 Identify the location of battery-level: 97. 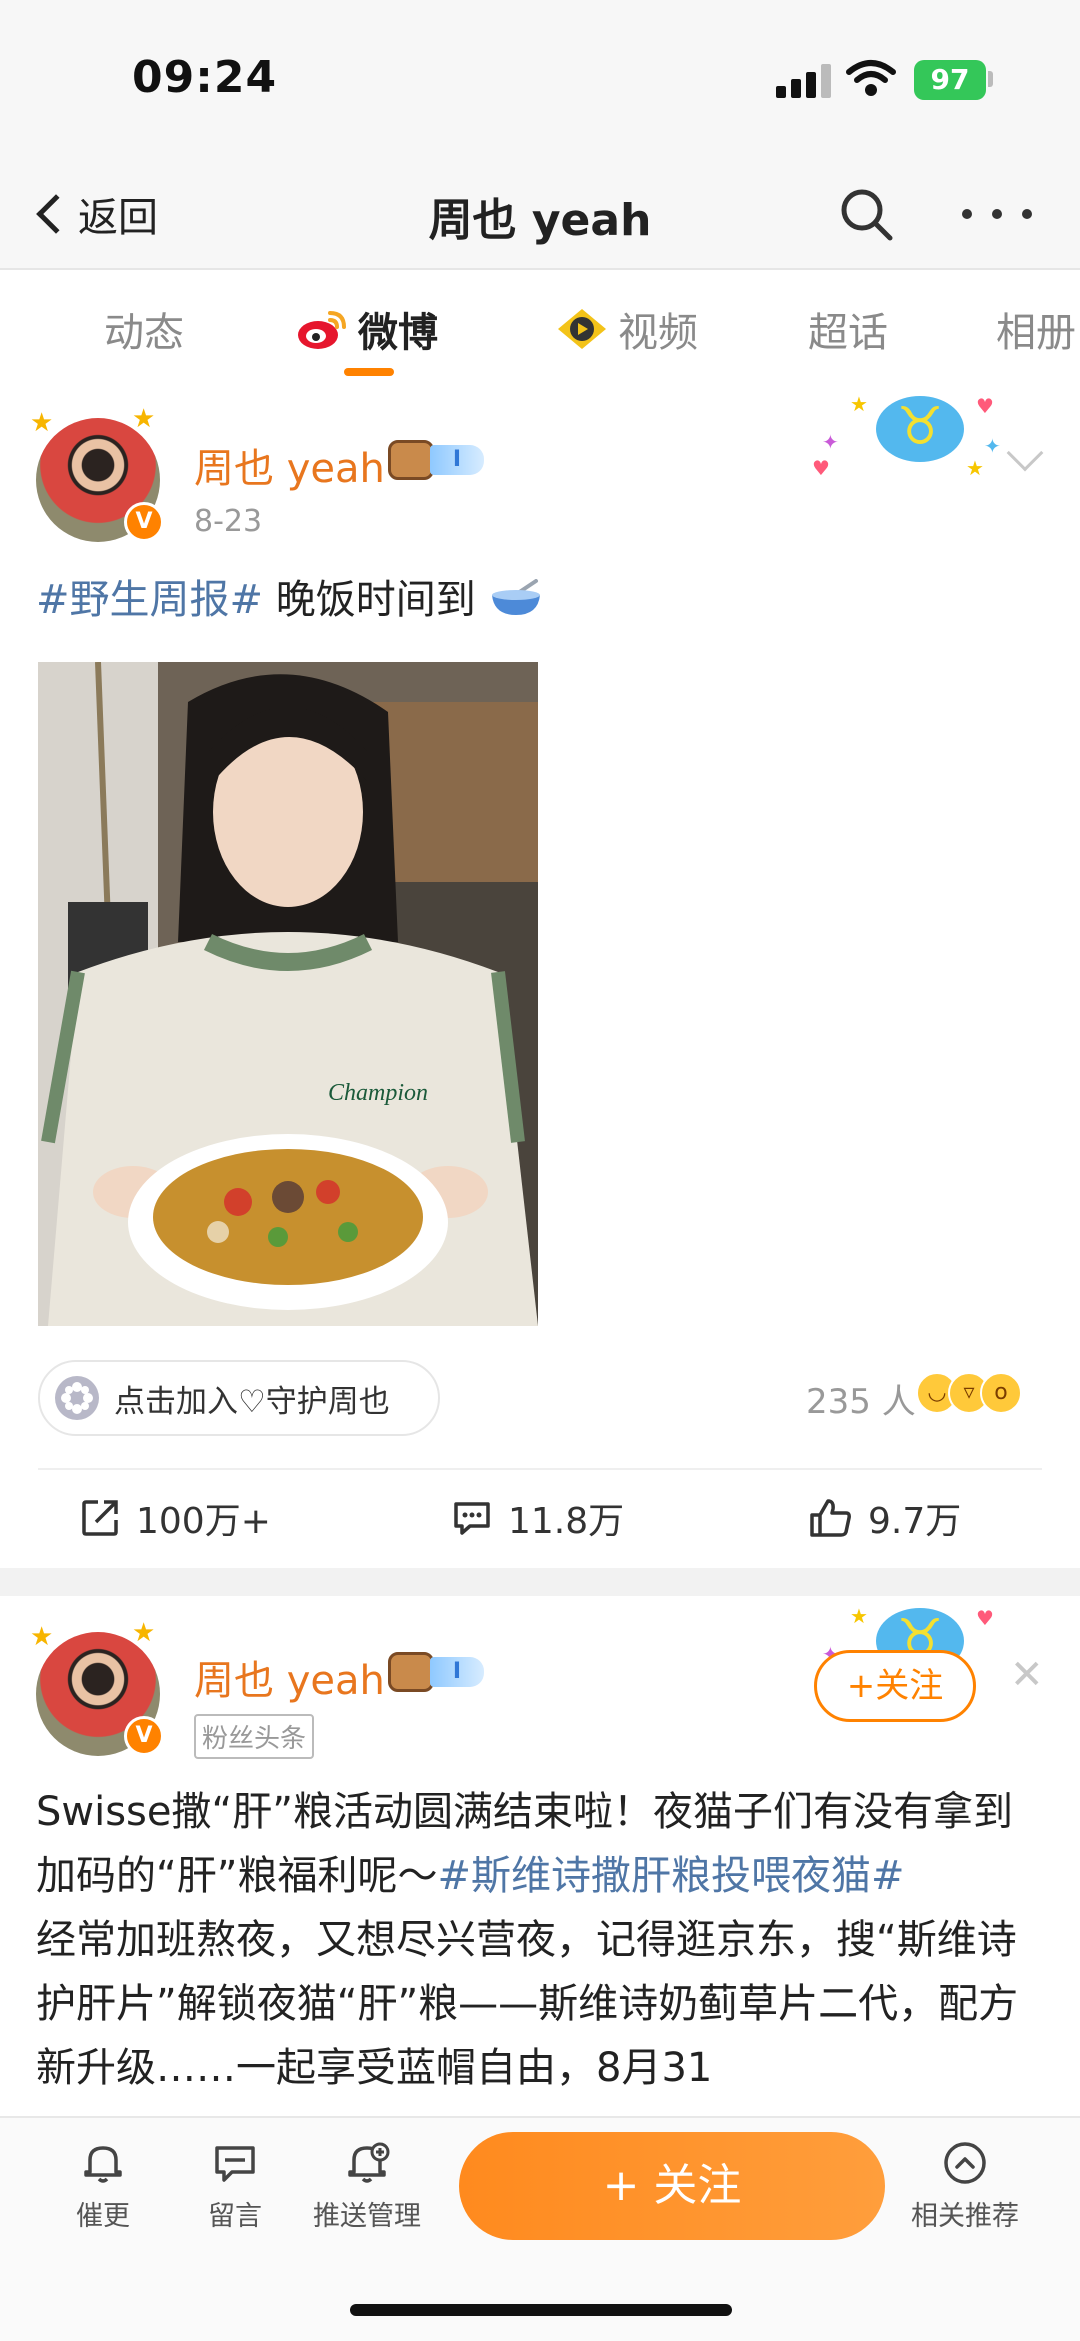
(950, 80).